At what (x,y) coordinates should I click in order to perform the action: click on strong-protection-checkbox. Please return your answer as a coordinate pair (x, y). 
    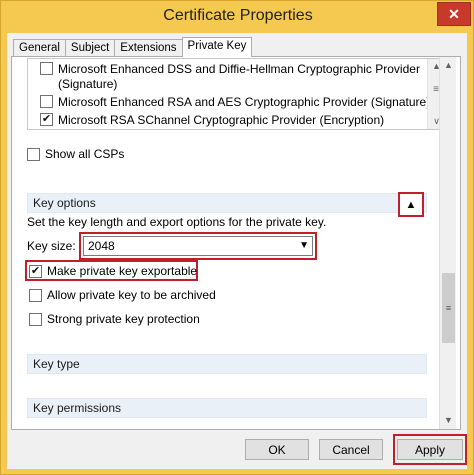
    Looking at the image, I should click on (35, 319).